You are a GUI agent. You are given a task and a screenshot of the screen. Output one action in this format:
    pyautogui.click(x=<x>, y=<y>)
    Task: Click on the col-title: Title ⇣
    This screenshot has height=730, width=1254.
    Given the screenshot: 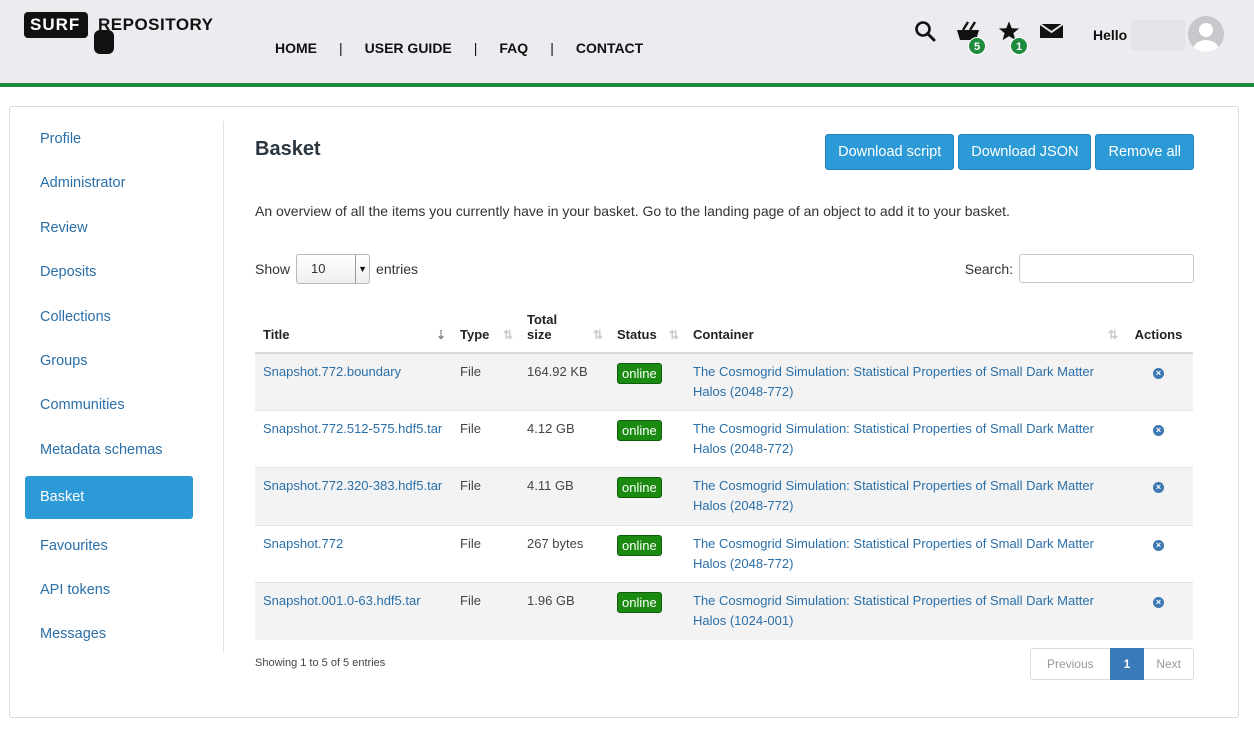 What is the action you would take?
    pyautogui.click(x=353, y=328)
    